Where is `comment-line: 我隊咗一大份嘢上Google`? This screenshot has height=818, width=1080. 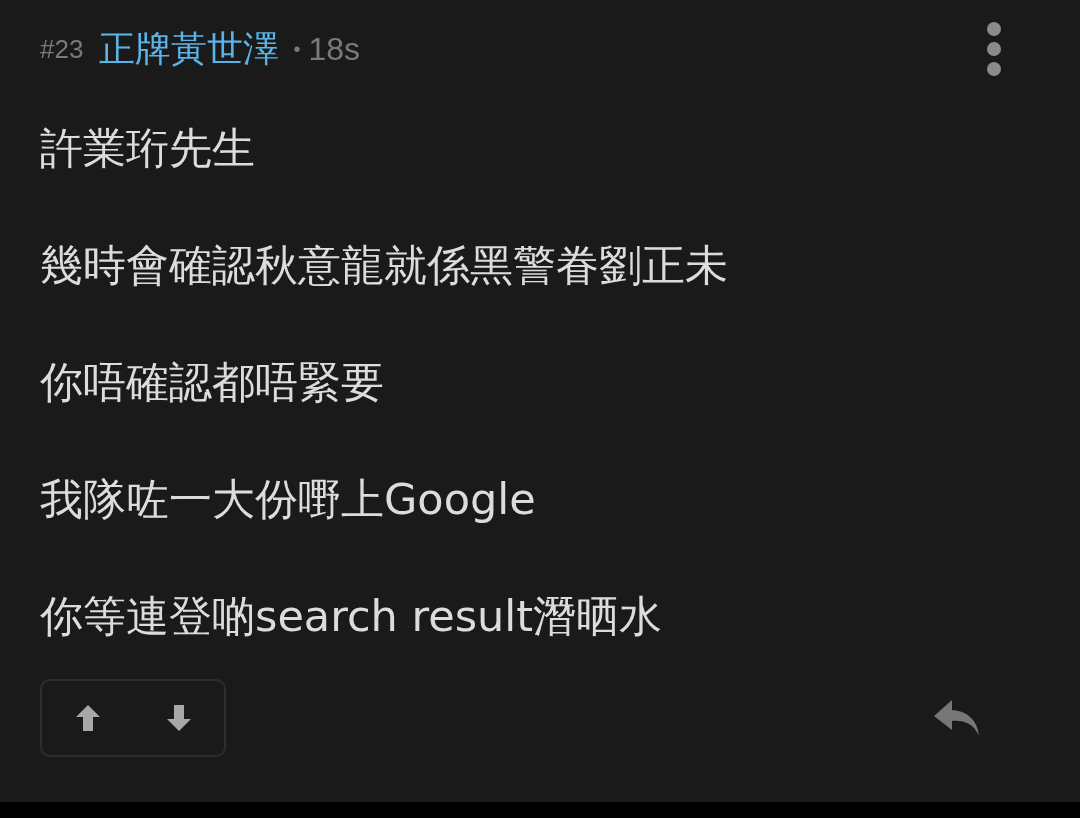
comment-line: 我隊咗一大份嘢上Google is located at coordinates (288, 499).